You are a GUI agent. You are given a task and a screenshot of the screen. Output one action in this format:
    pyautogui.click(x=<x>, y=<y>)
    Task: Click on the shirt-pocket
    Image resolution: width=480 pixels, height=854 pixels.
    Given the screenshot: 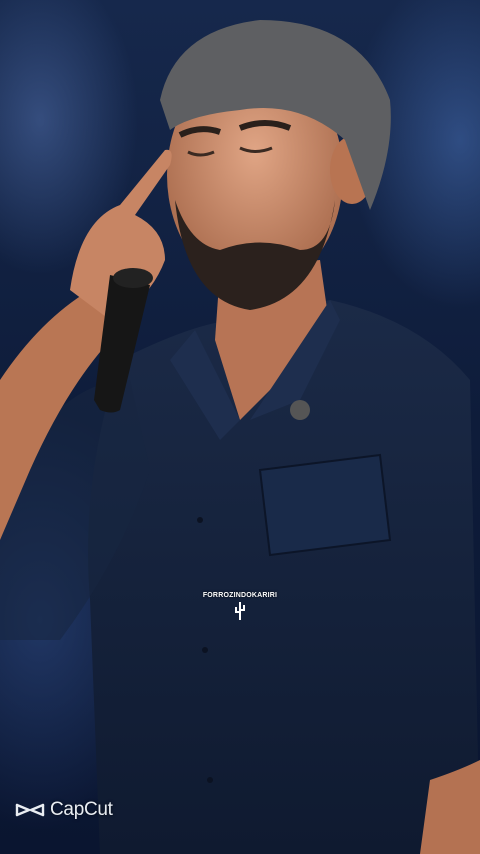 What is the action you would take?
    pyautogui.click(x=325, y=505)
    